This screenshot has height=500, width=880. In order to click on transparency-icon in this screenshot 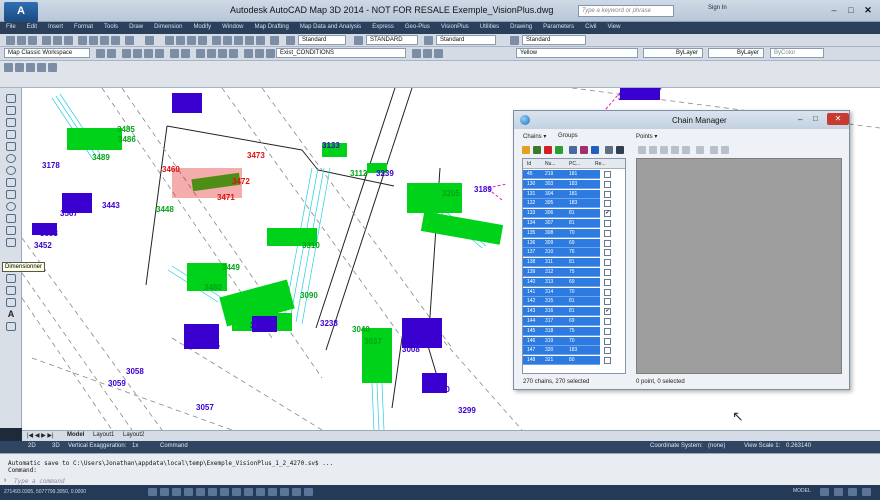, I will do `click(284, 492)`.